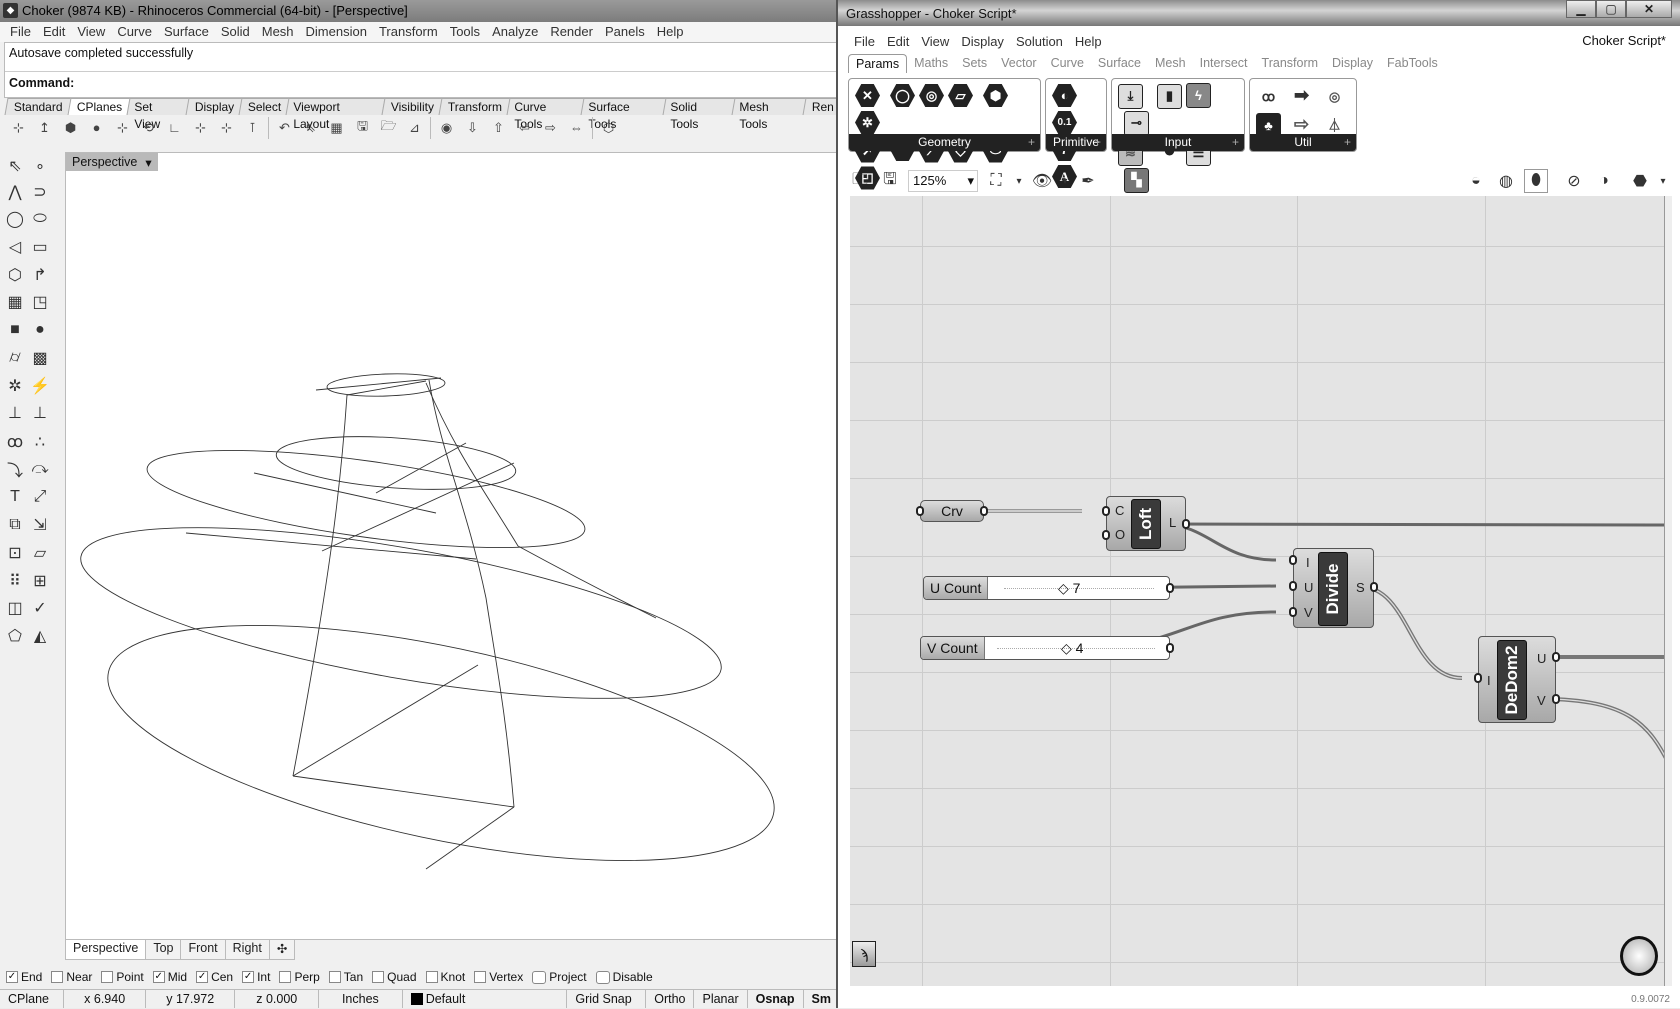 This screenshot has width=1680, height=1009. What do you see at coordinates (70, 127) in the screenshot?
I see `cplane-to-object-icon: ⬢` at bounding box center [70, 127].